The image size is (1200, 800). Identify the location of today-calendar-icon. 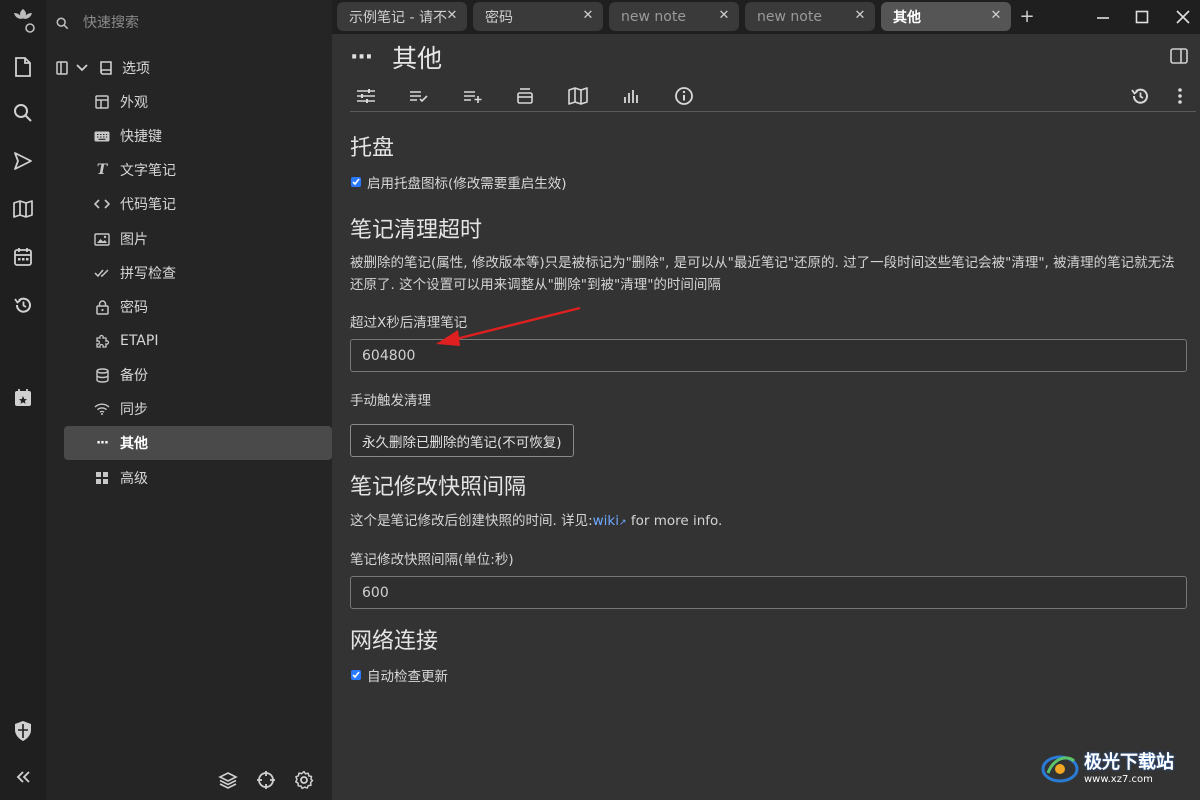
(23, 398).